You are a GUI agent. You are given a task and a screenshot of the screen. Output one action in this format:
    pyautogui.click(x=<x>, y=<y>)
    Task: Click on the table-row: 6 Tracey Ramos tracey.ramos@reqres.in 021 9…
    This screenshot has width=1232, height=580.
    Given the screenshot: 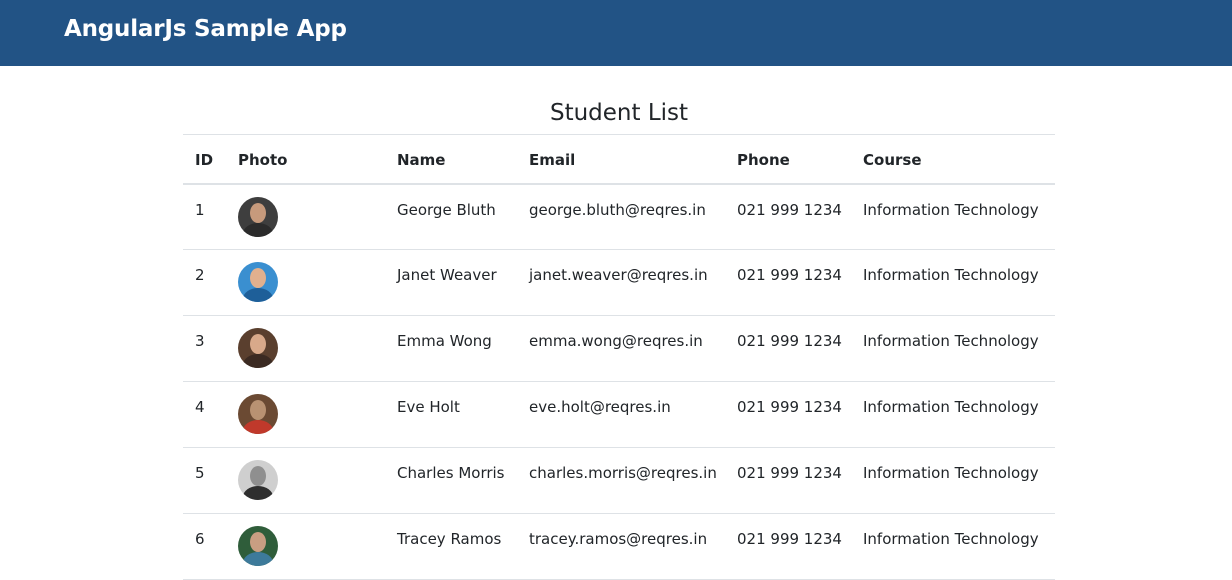 What is the action you would take?
    pyautogui.click(x=619, y=547)
    